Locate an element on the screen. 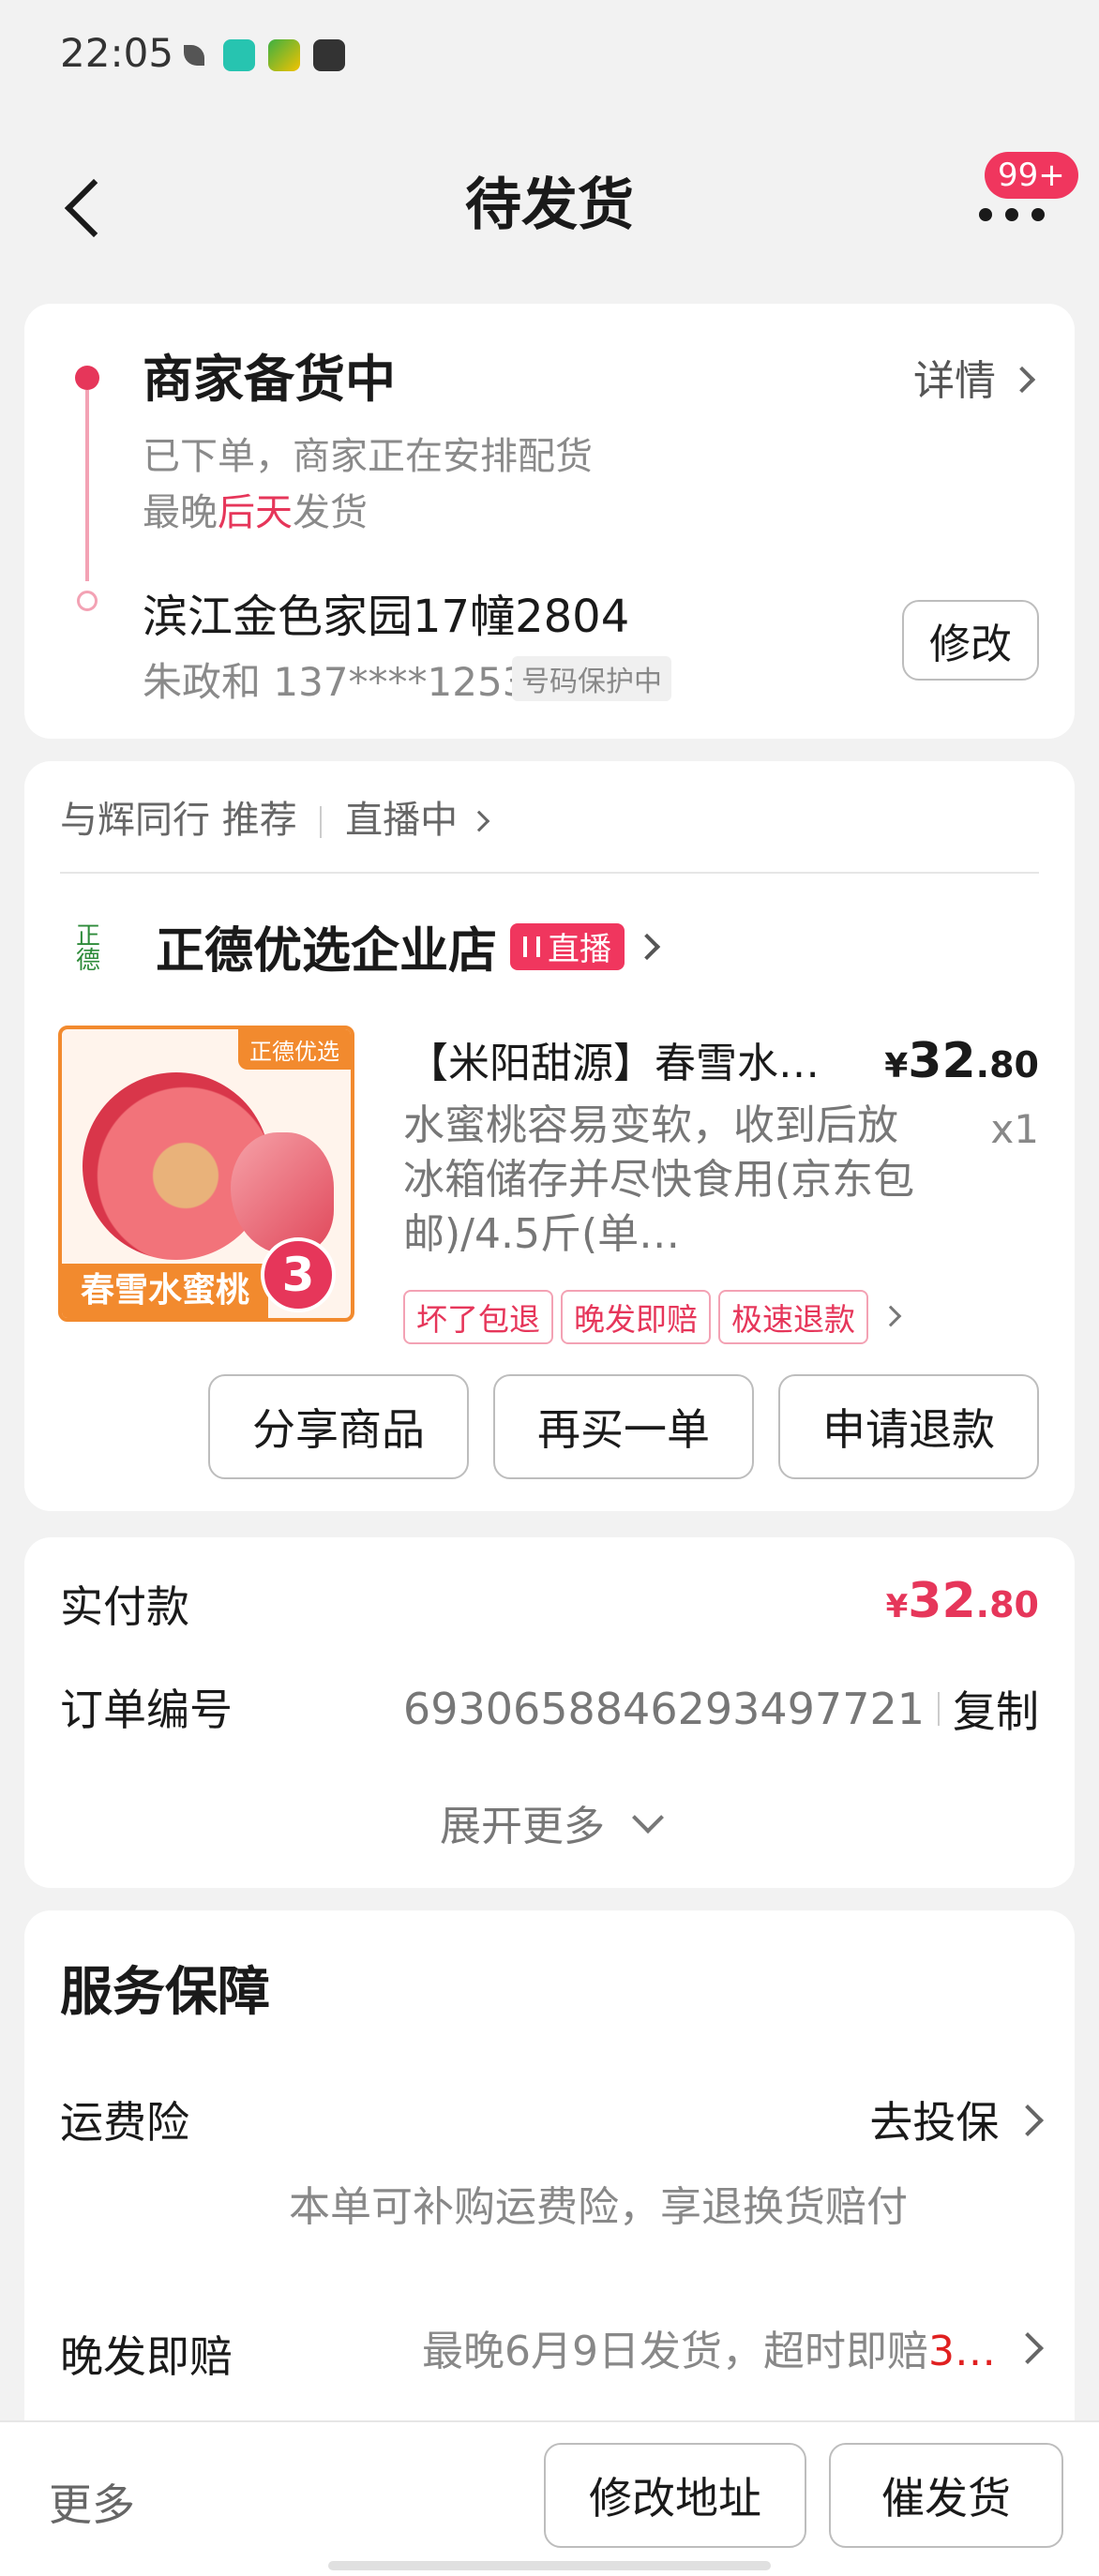 The image size is (1099, 2576). service-title: 服务保障 is located at coordinates (165, 1988).